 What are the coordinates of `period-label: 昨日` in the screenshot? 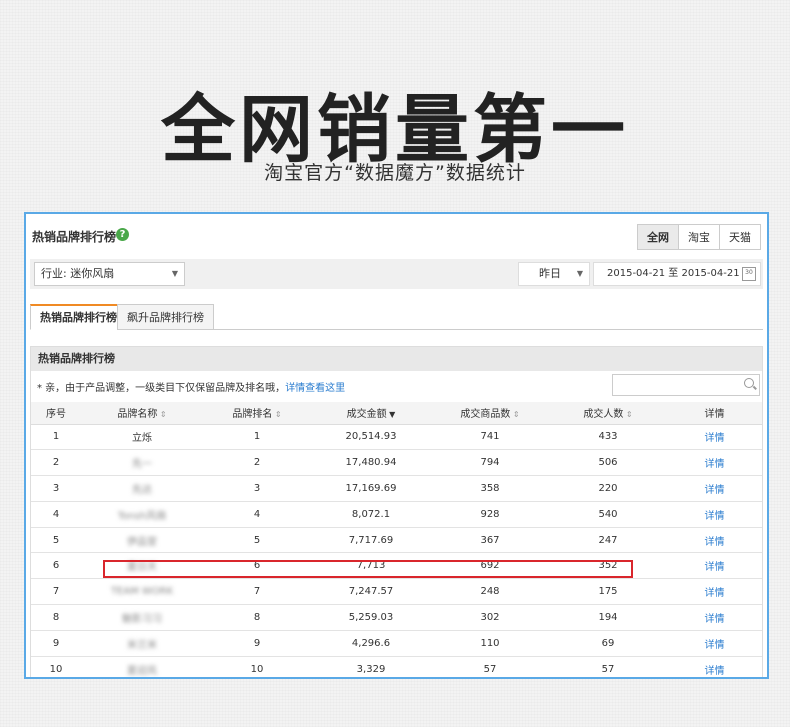 It's located at (550, 273).